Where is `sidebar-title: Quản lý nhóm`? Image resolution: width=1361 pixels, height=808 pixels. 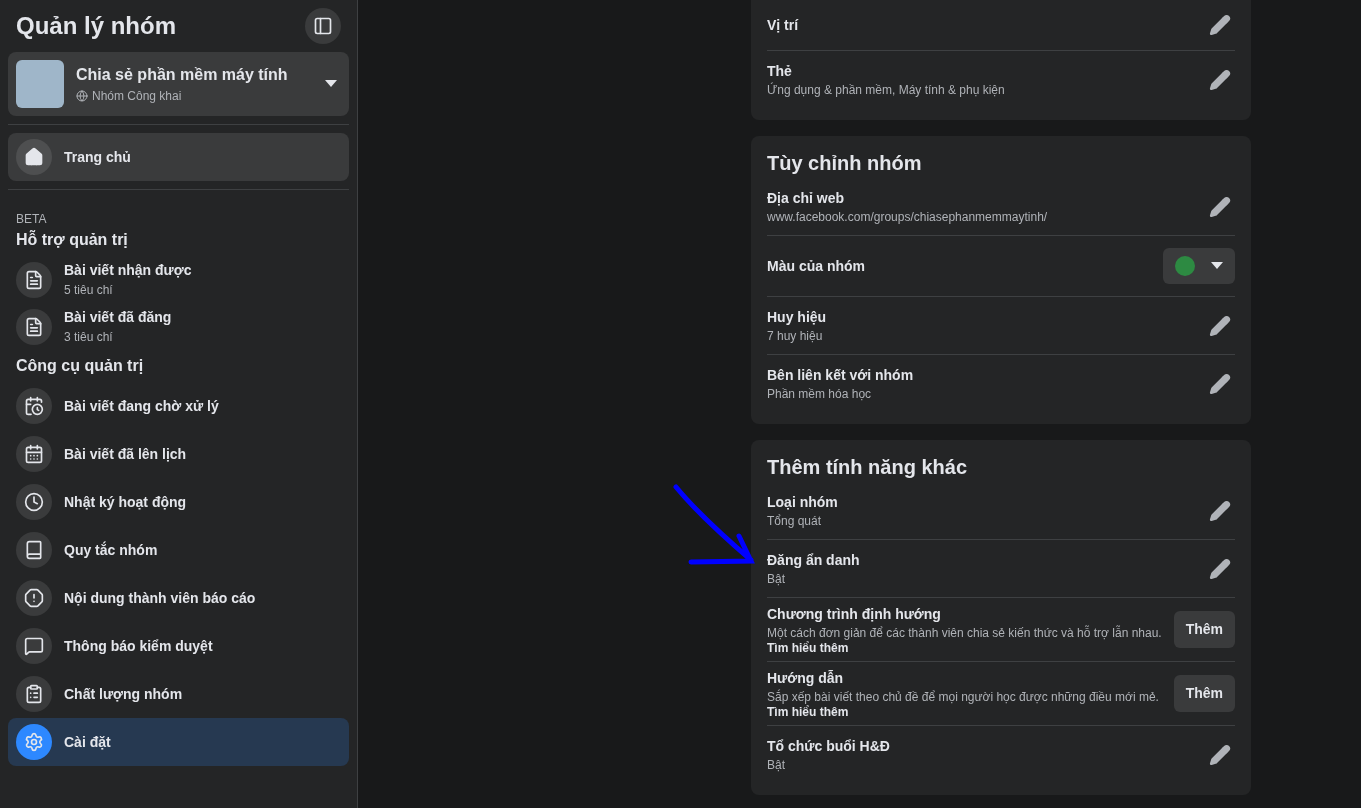 sidebar-title: Quản lý nhóm is located at coordinates (96, 26).